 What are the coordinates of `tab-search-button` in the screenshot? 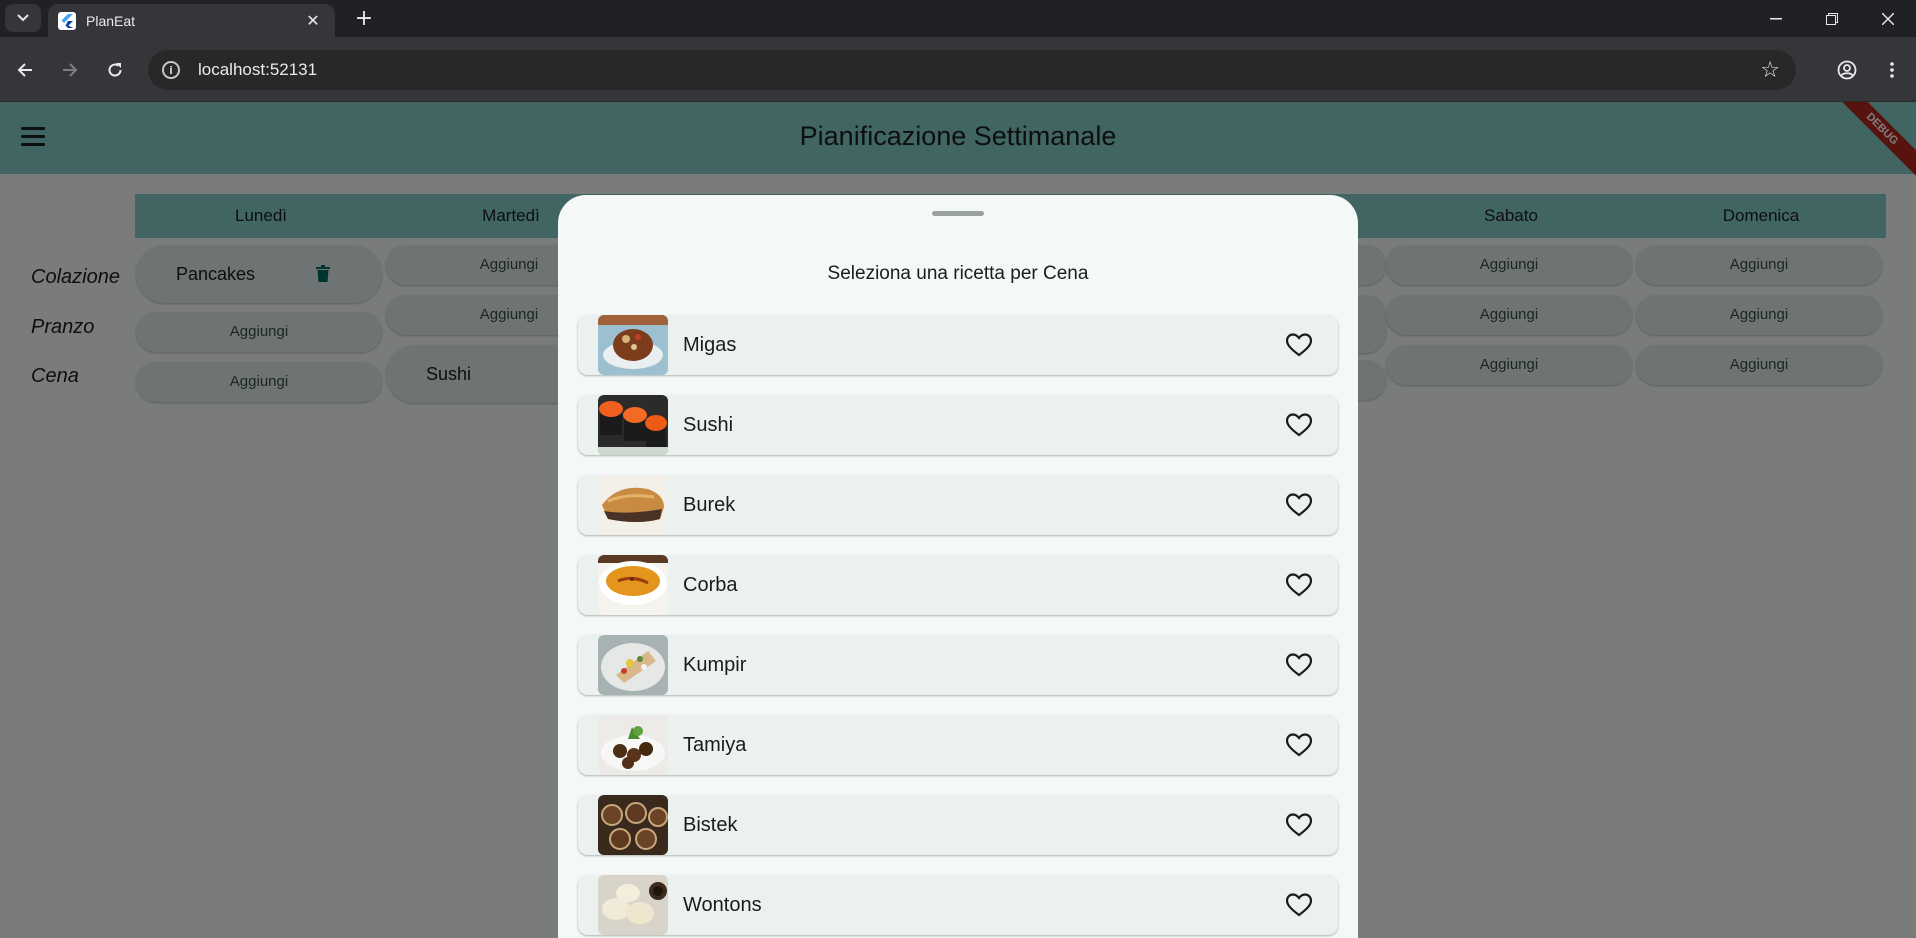 It's located at (23, 18).